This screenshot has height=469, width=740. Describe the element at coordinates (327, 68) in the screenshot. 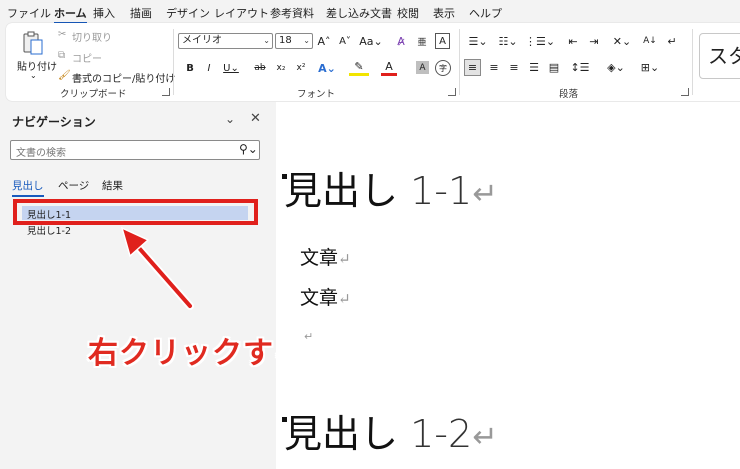

I see `text-effects-icon: A⌄` at that location.